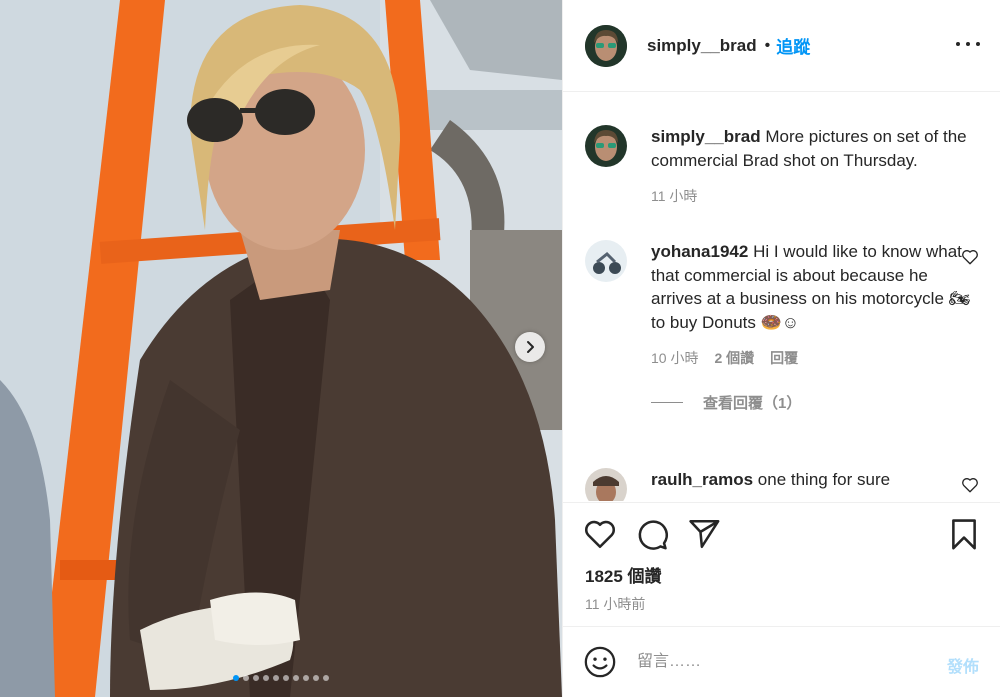 The image size is (1000, 697). Describe the element at coordinates (813, 196) in the screenshot. I see `caption-meta: 11 小時` at that location.